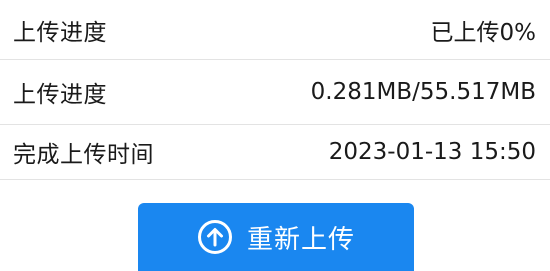  Describe the element at coordinates (432, 152) in the screenshot. I see `completion-time-value: 2023-01-13 15:50` at that location.